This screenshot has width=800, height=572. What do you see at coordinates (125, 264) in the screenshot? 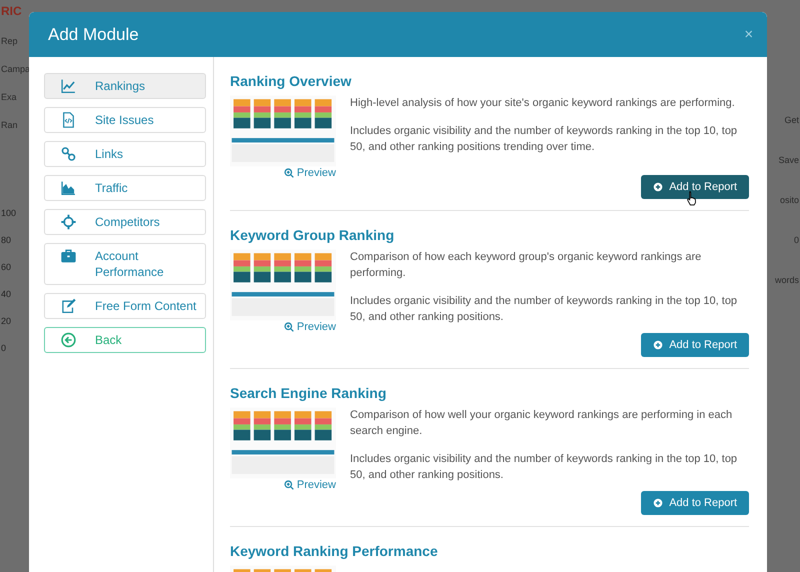
I see `sidebar-item: Account Performance` at bounding box center [125, 264].